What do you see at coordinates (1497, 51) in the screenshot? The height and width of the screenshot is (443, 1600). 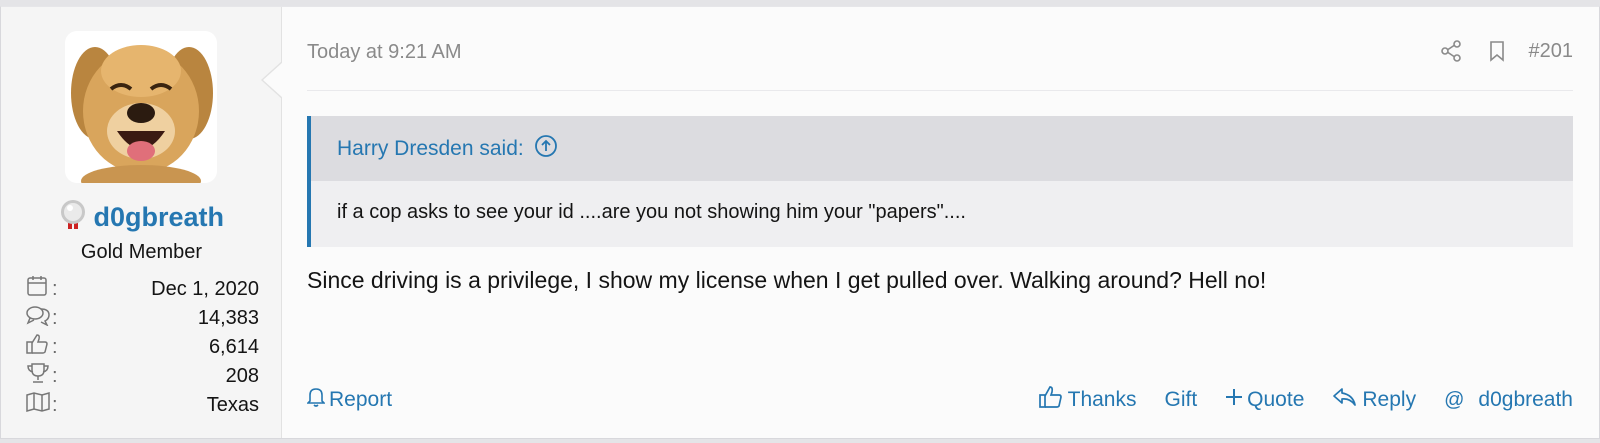 I see `bookmark-icon` at bounding box center [1497, 51].